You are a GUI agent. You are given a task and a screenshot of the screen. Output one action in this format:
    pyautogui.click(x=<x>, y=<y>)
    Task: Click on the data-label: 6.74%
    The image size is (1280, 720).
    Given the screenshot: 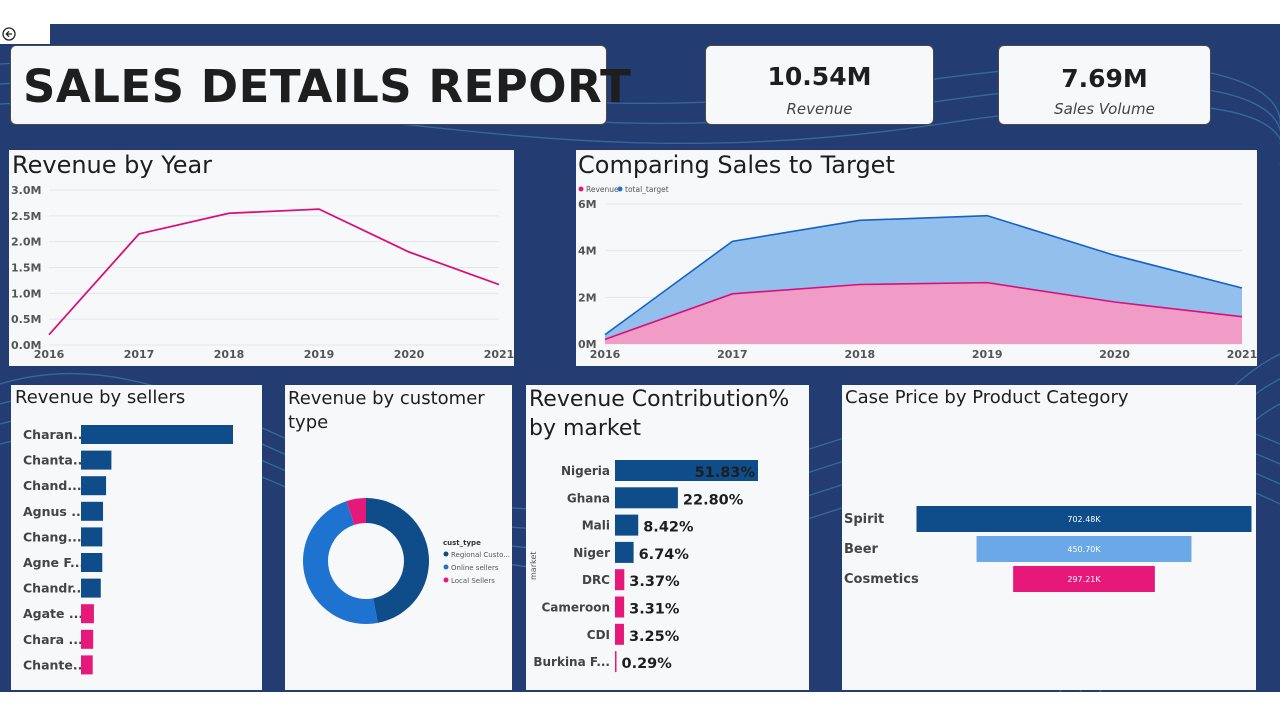 What is the action you would take?
    pyautogui.click(x=664, y=555)
    